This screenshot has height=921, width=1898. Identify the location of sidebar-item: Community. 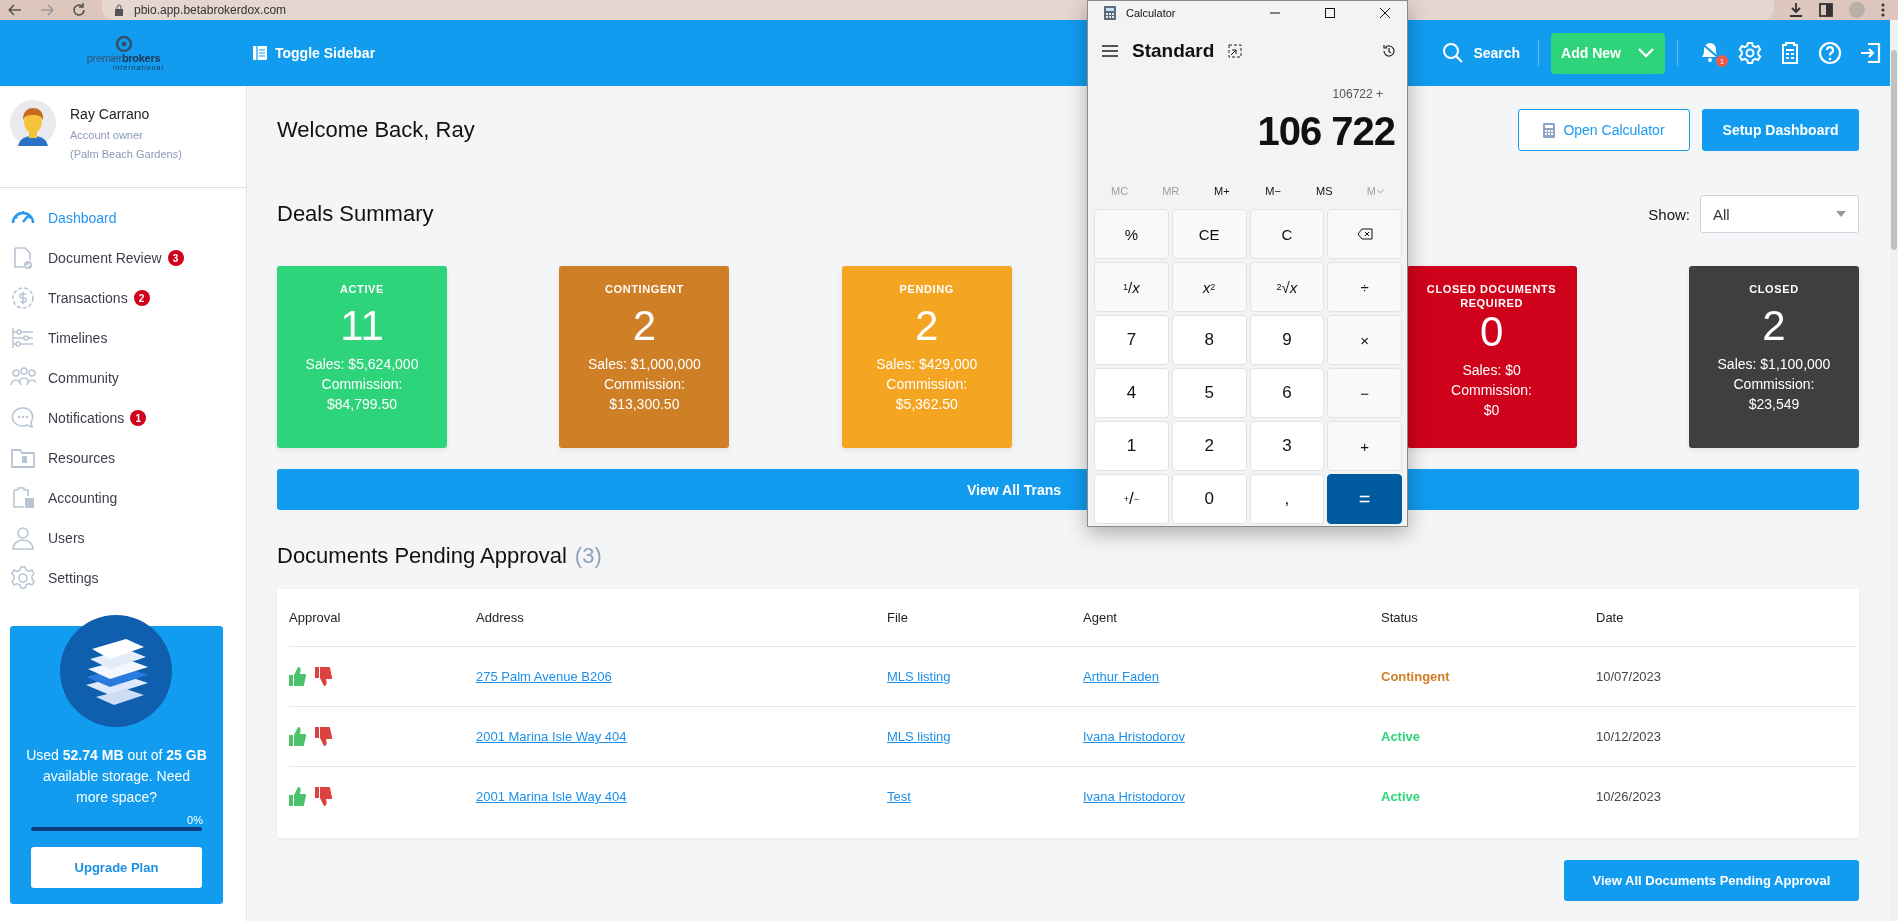
(128, 378).